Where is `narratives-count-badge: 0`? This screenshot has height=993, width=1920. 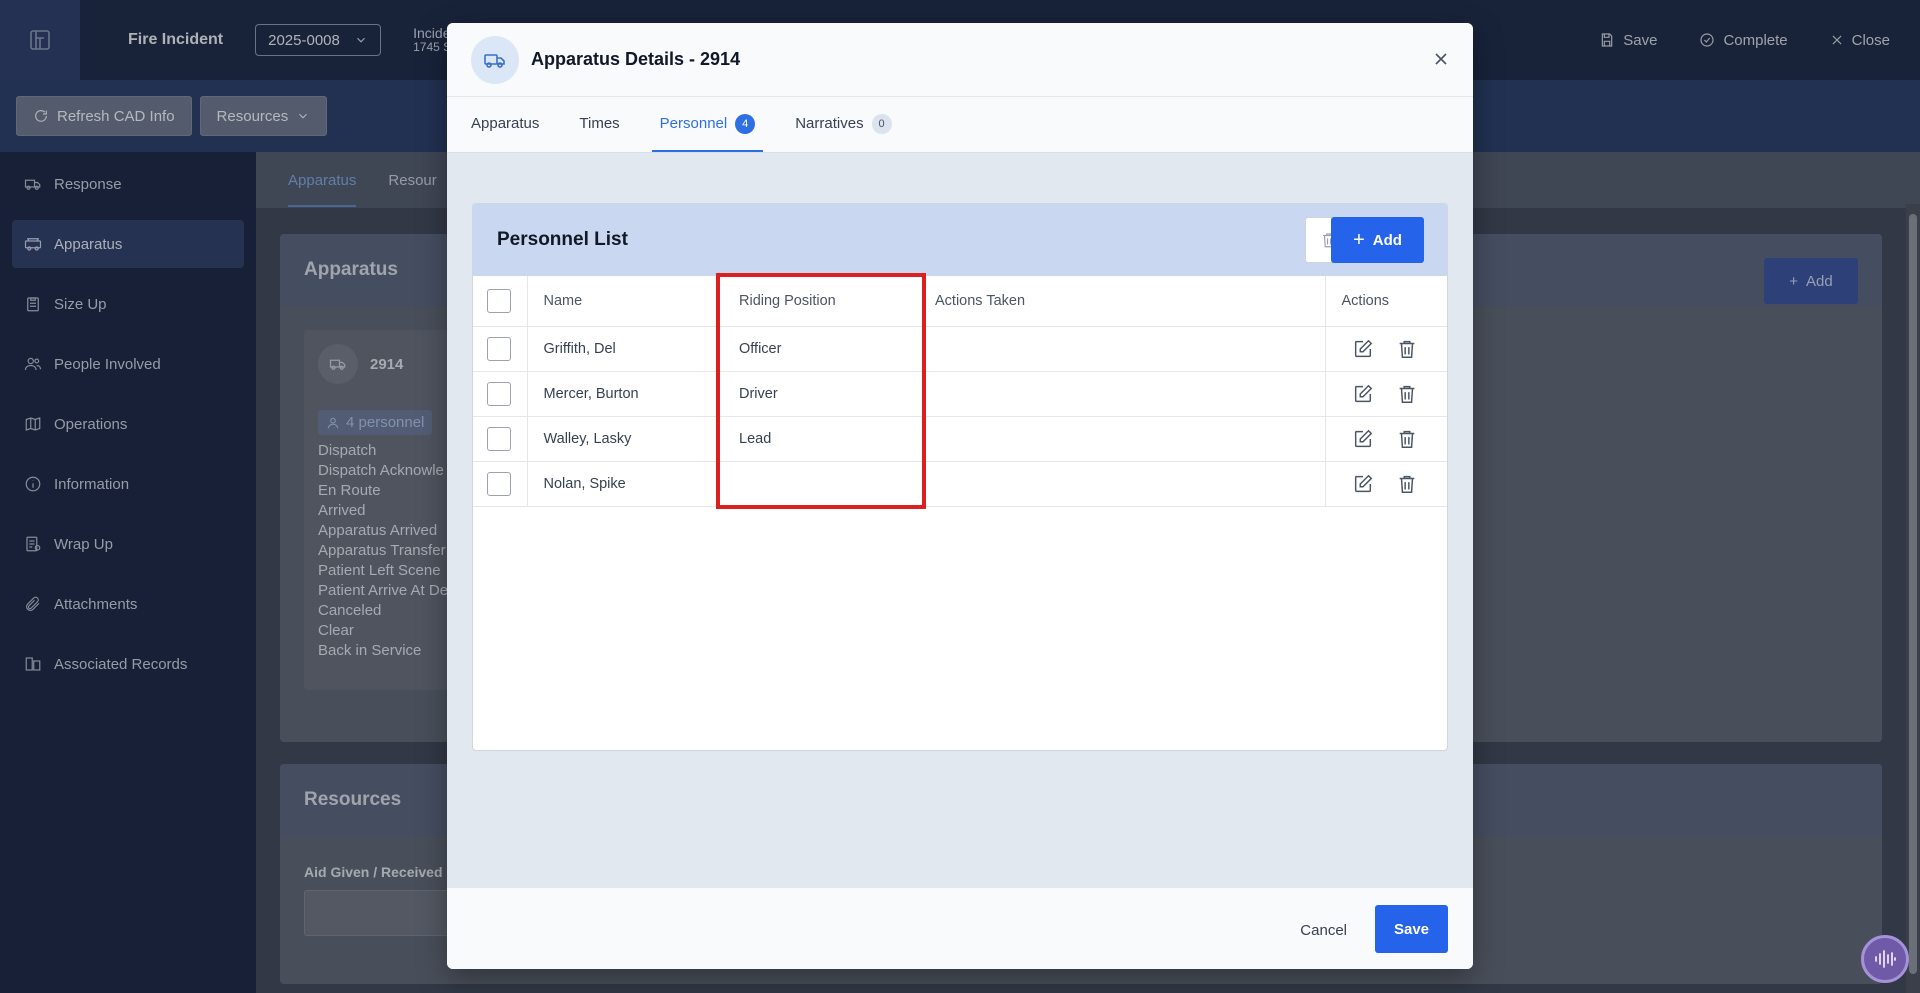 narratives-count-badge: 0 is located at coordinates (881, 123).